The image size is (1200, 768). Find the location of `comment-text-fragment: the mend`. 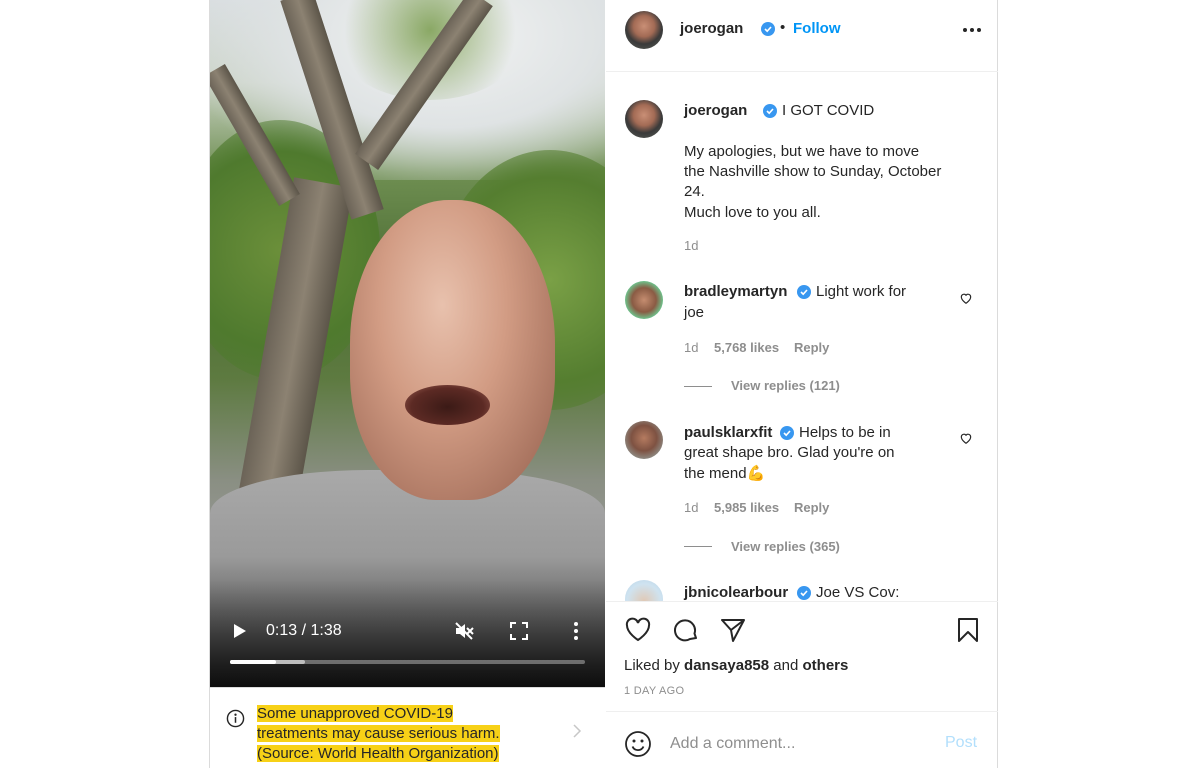

comment-text-fragment: the mend is located at coordinates (715, 473).